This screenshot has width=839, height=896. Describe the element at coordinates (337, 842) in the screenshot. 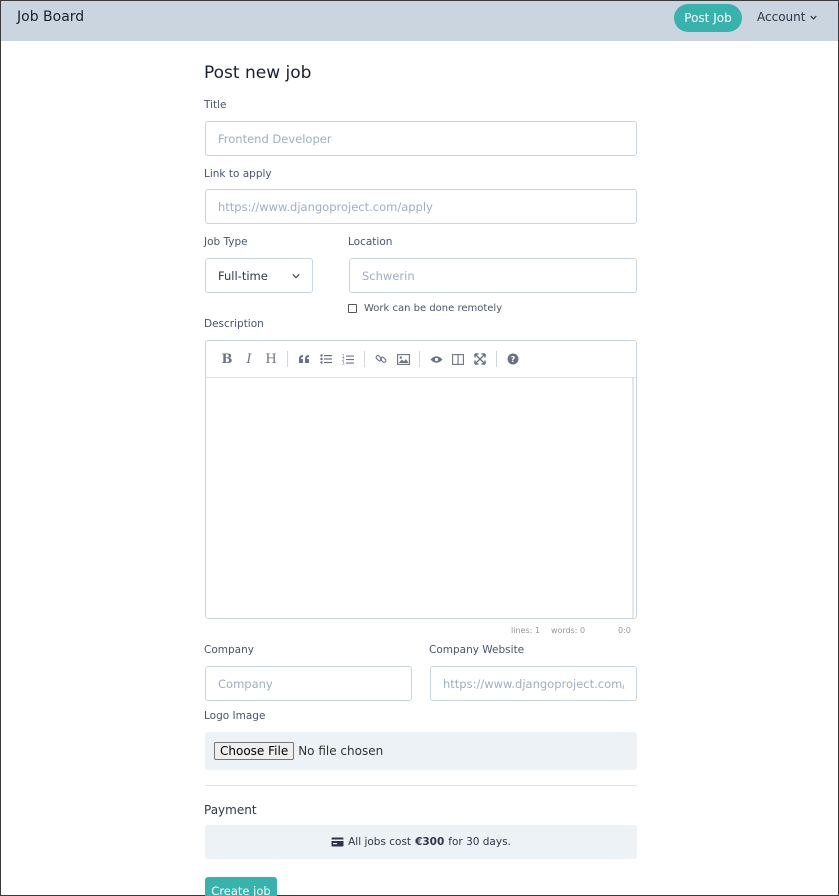

I see `credit-card-icon` at that location.